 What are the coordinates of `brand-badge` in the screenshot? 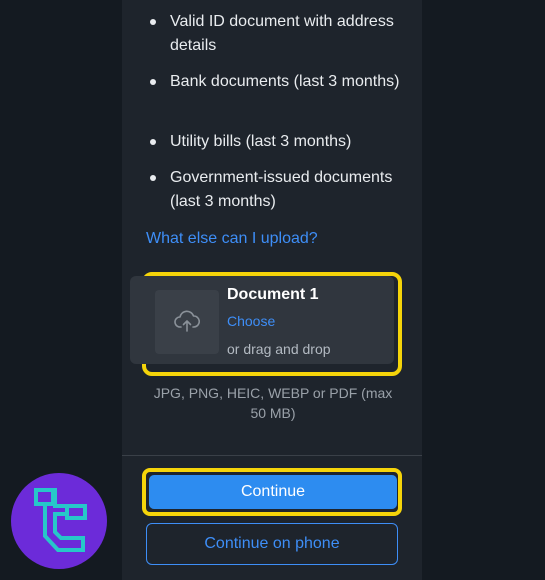 It's located at (59, 521).